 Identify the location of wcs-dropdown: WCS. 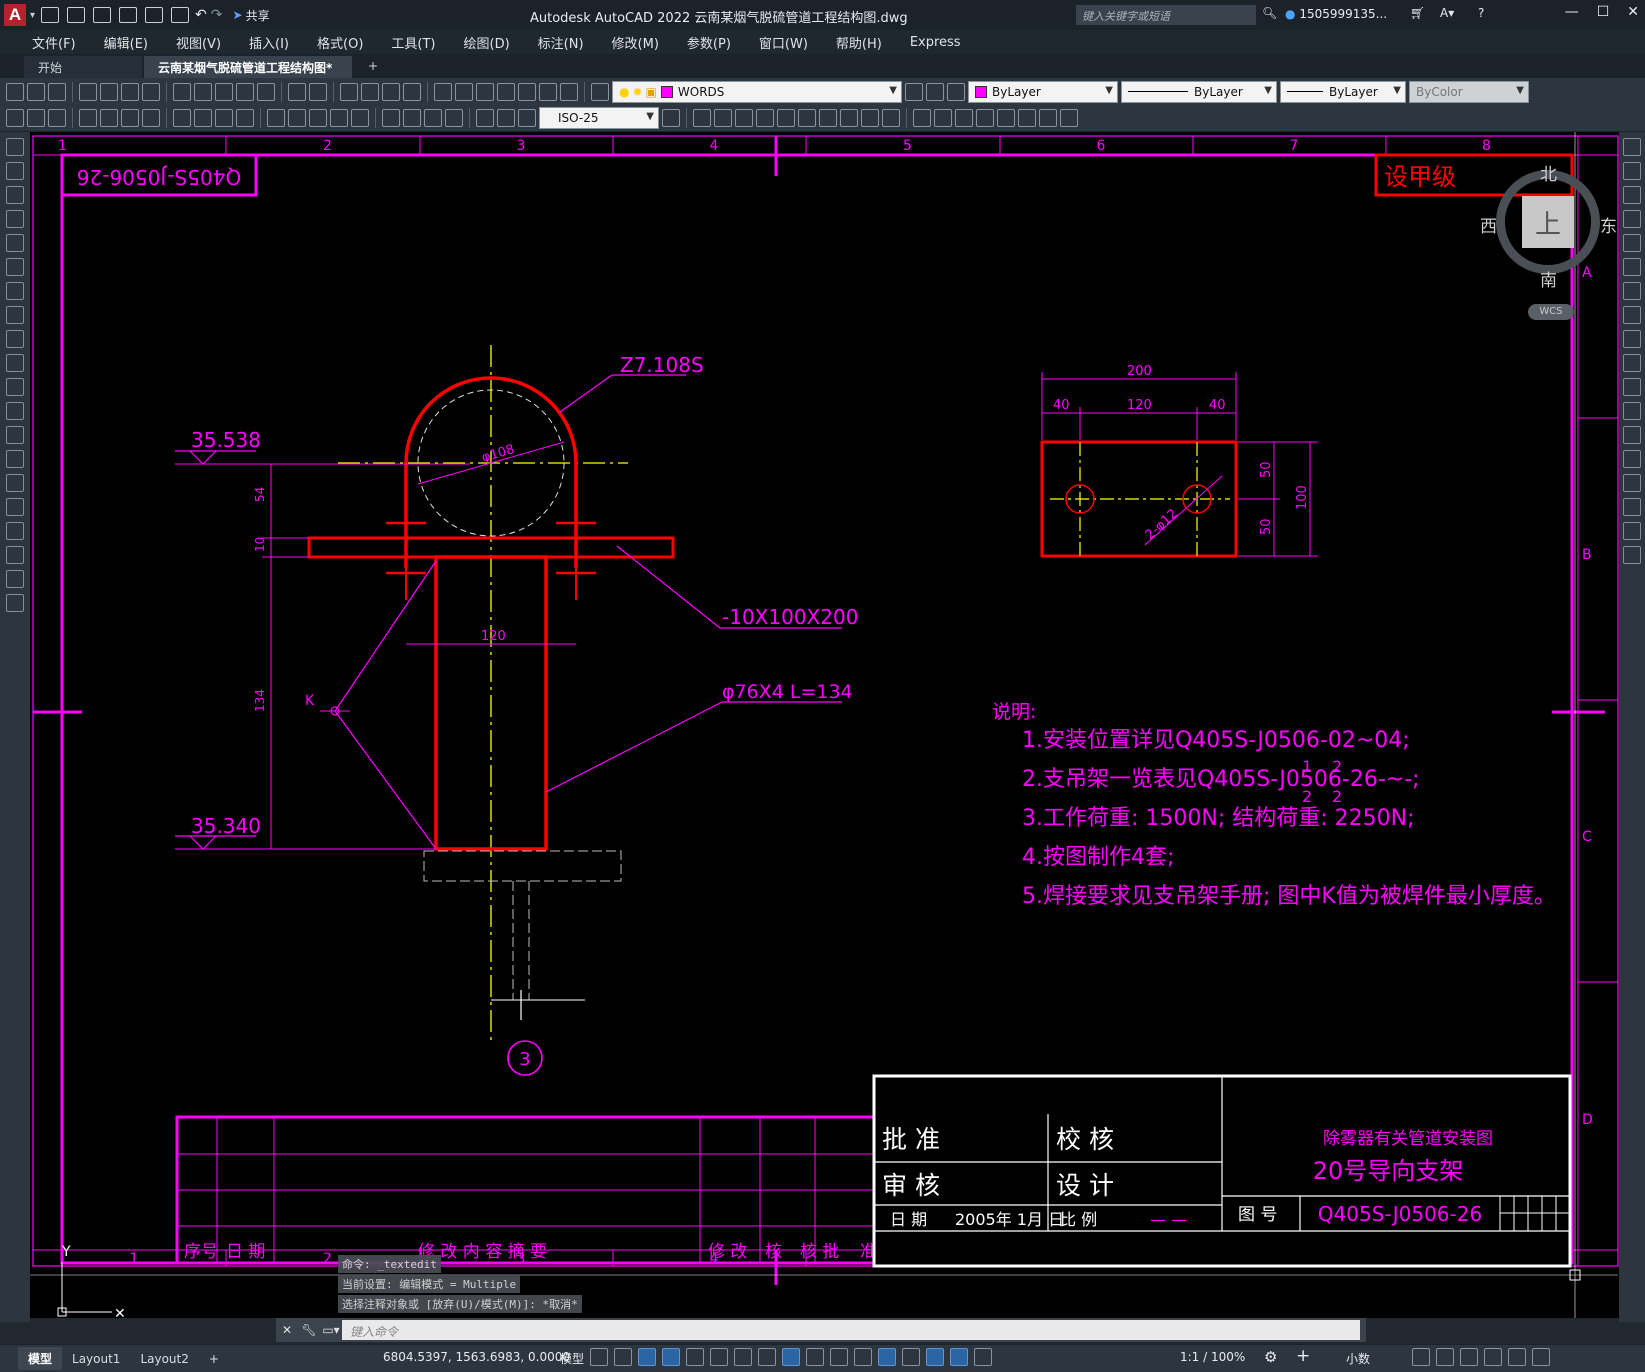
(1551, 312).